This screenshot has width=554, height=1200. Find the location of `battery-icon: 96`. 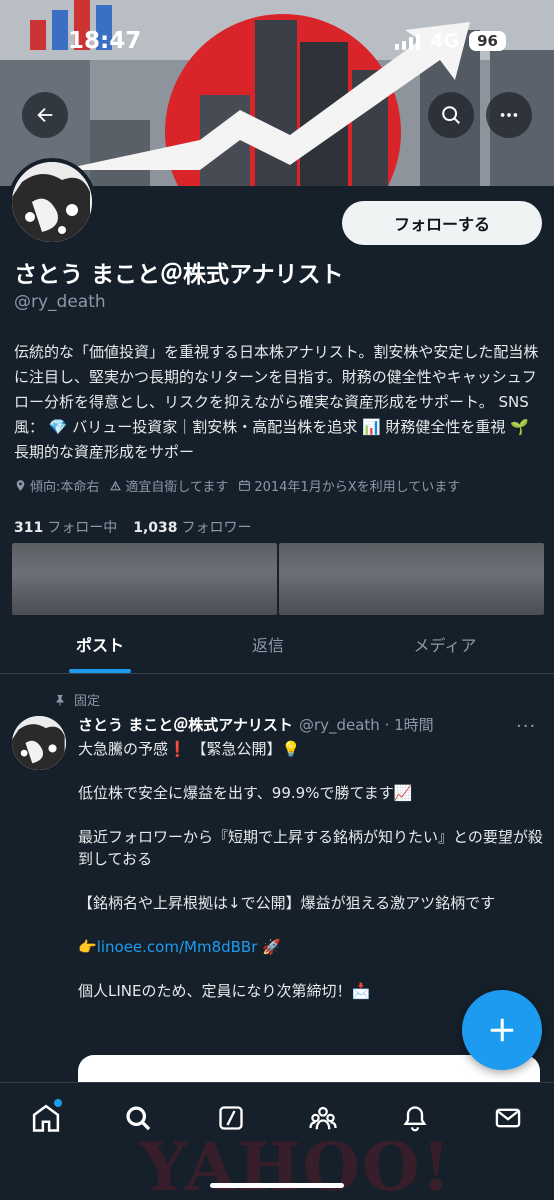

battery-icon: 96 is located at coordinates (487, 41).